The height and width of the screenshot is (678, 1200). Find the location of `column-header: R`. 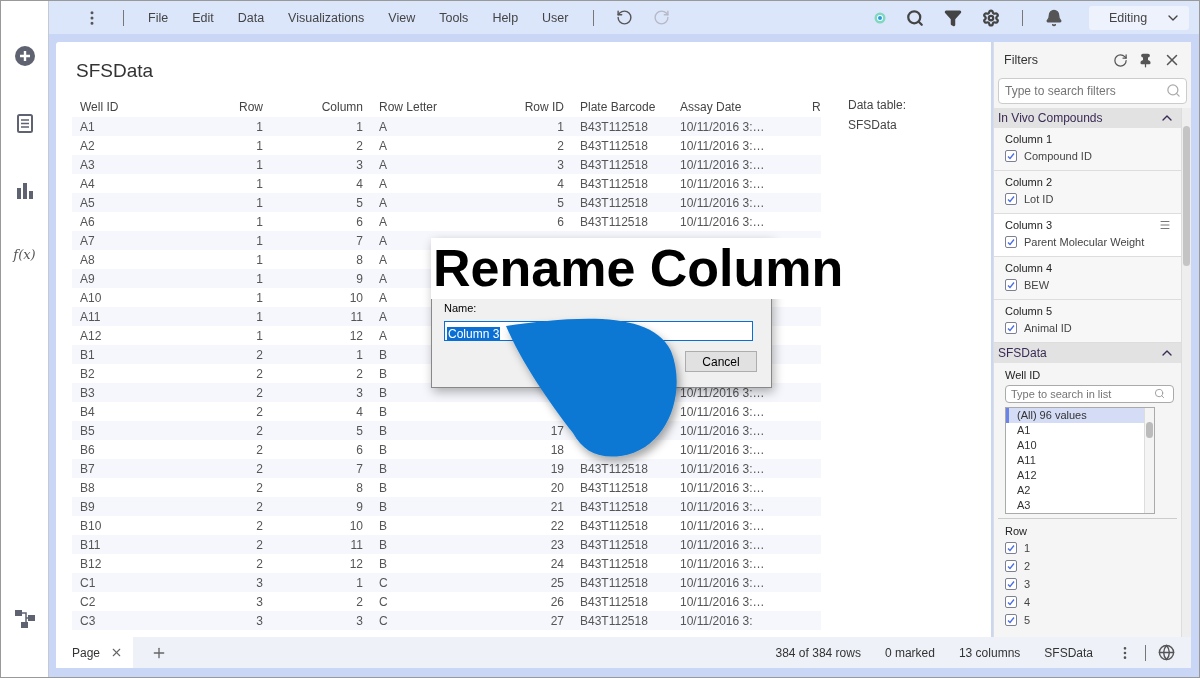

column-header: R is located at coordinates (812, 106).